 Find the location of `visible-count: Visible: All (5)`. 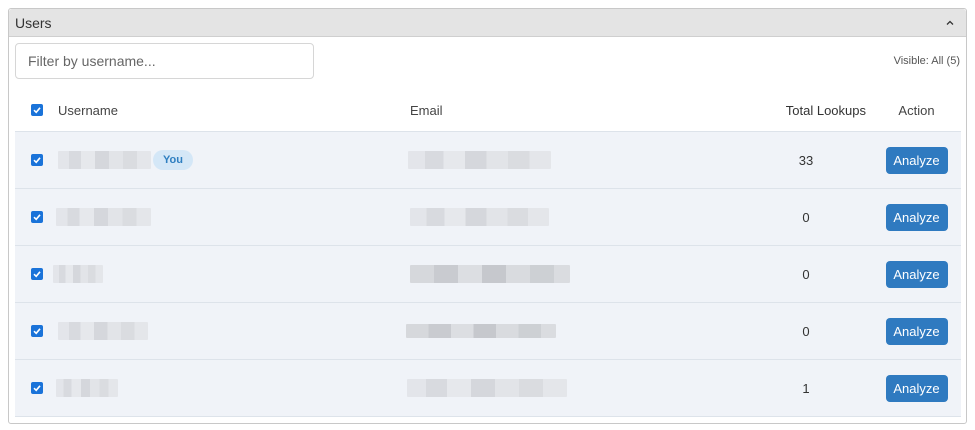

visible-count: Visible: All (5) is located at coordinates (926, 61).